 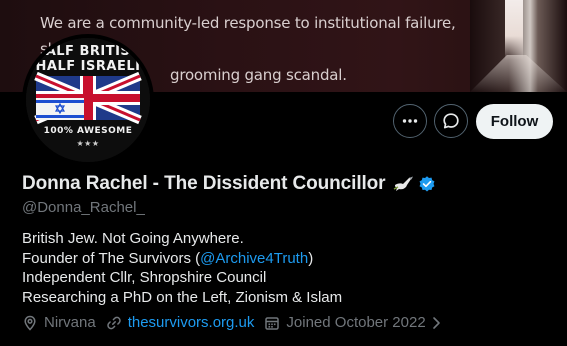 I want to click on more-horizontal-icon, so click(x=410, y=121).